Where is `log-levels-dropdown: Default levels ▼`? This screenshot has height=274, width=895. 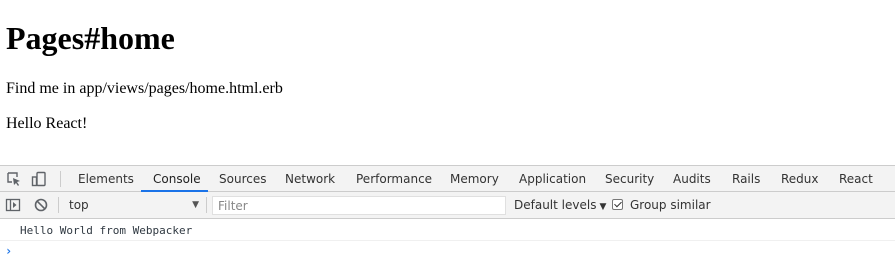
log-levels-dropdown: Default levels ▼ is located at coordinates (560, 205).